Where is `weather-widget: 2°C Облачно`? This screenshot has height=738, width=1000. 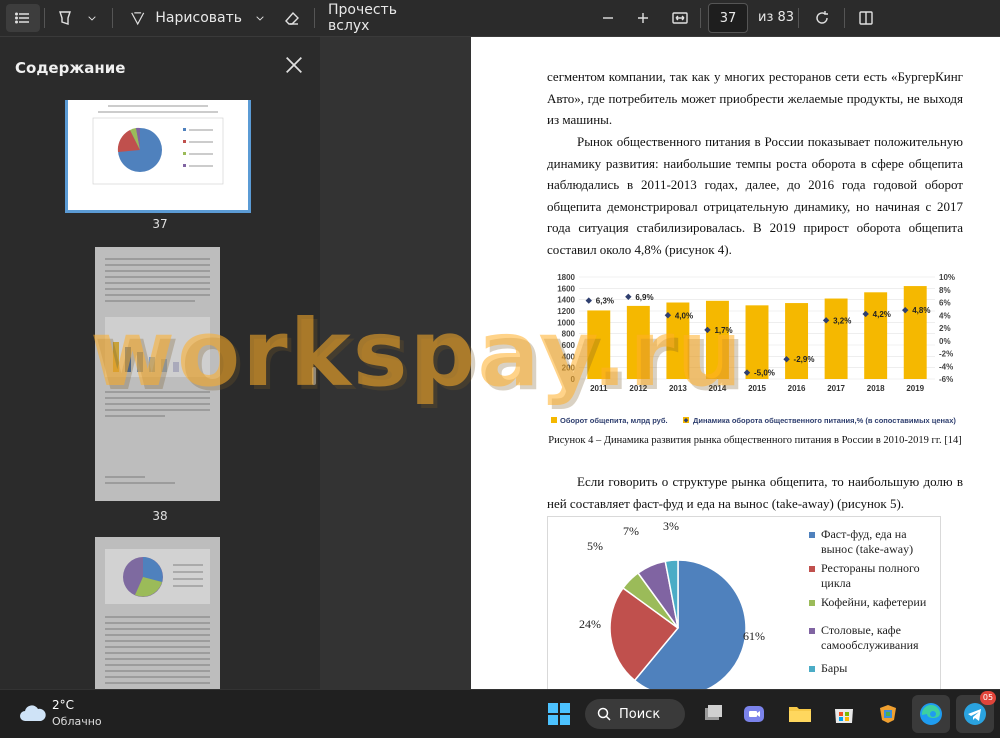
weather-widget: 2°C Облачно is located at coordinates (62, 715).